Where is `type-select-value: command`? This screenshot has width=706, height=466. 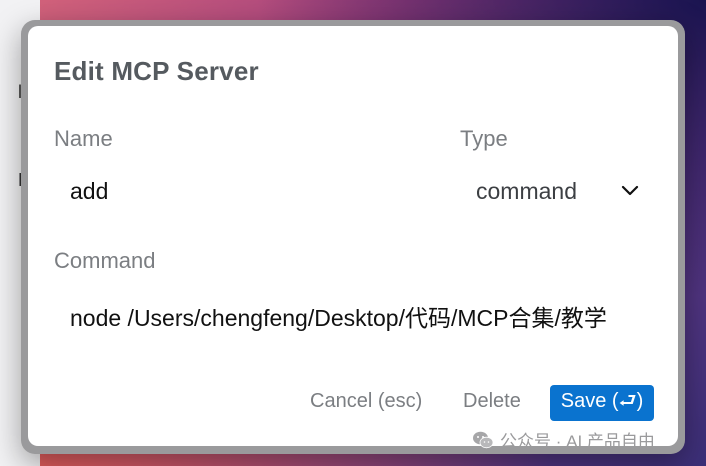 type-select-value: command is located at coordinates (526, 191).